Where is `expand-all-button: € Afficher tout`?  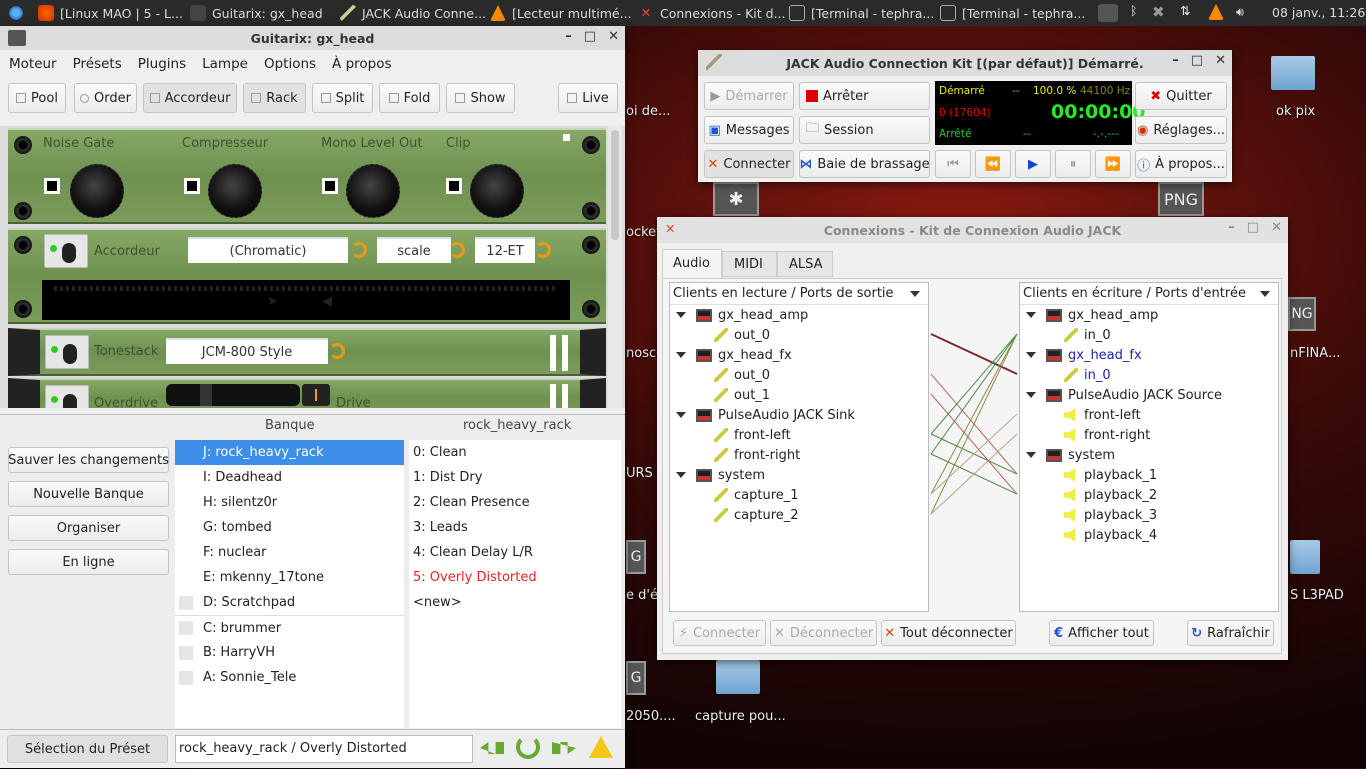
expand-all-button: € Afficher tout is located at coordinates (1101, 633).